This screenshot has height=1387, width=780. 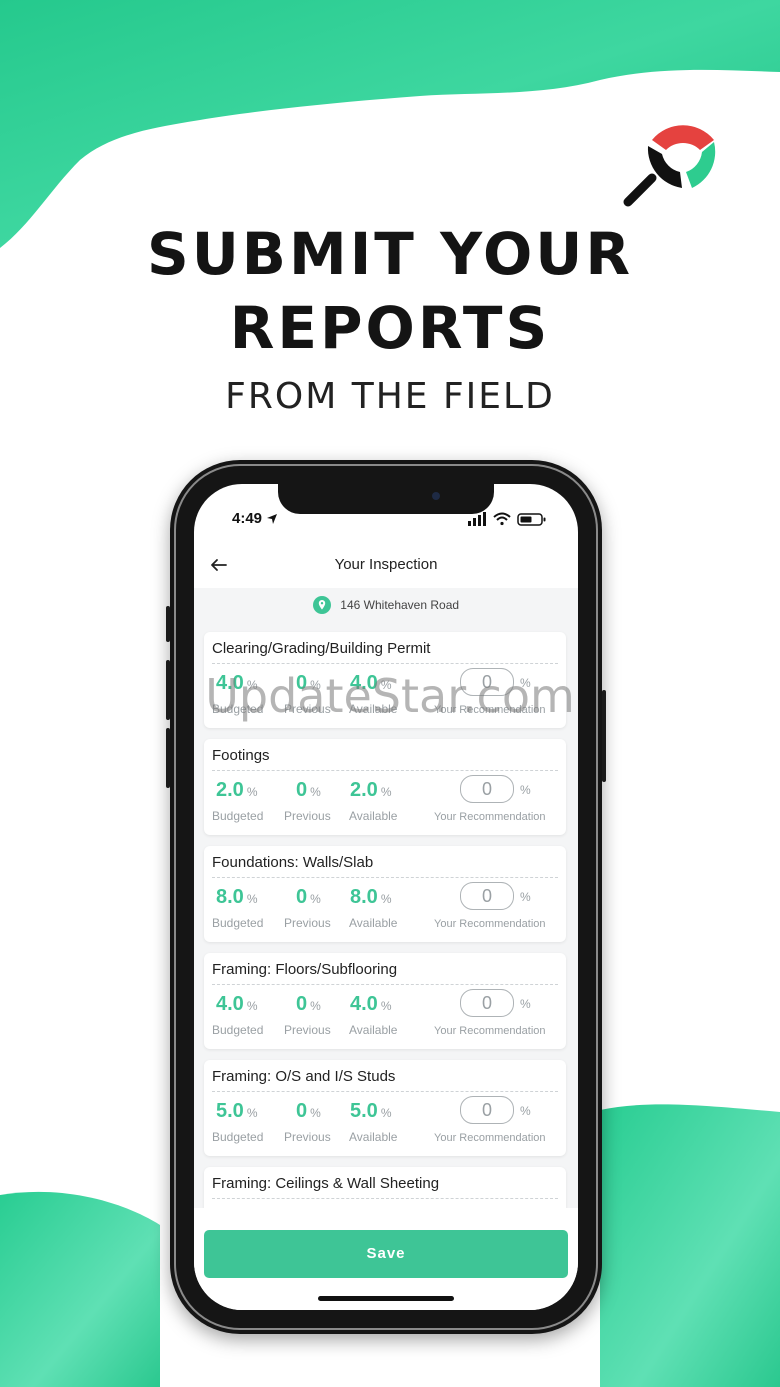 I want to click on budgeted-value: 4.0%, so click(x=237, y=1004).